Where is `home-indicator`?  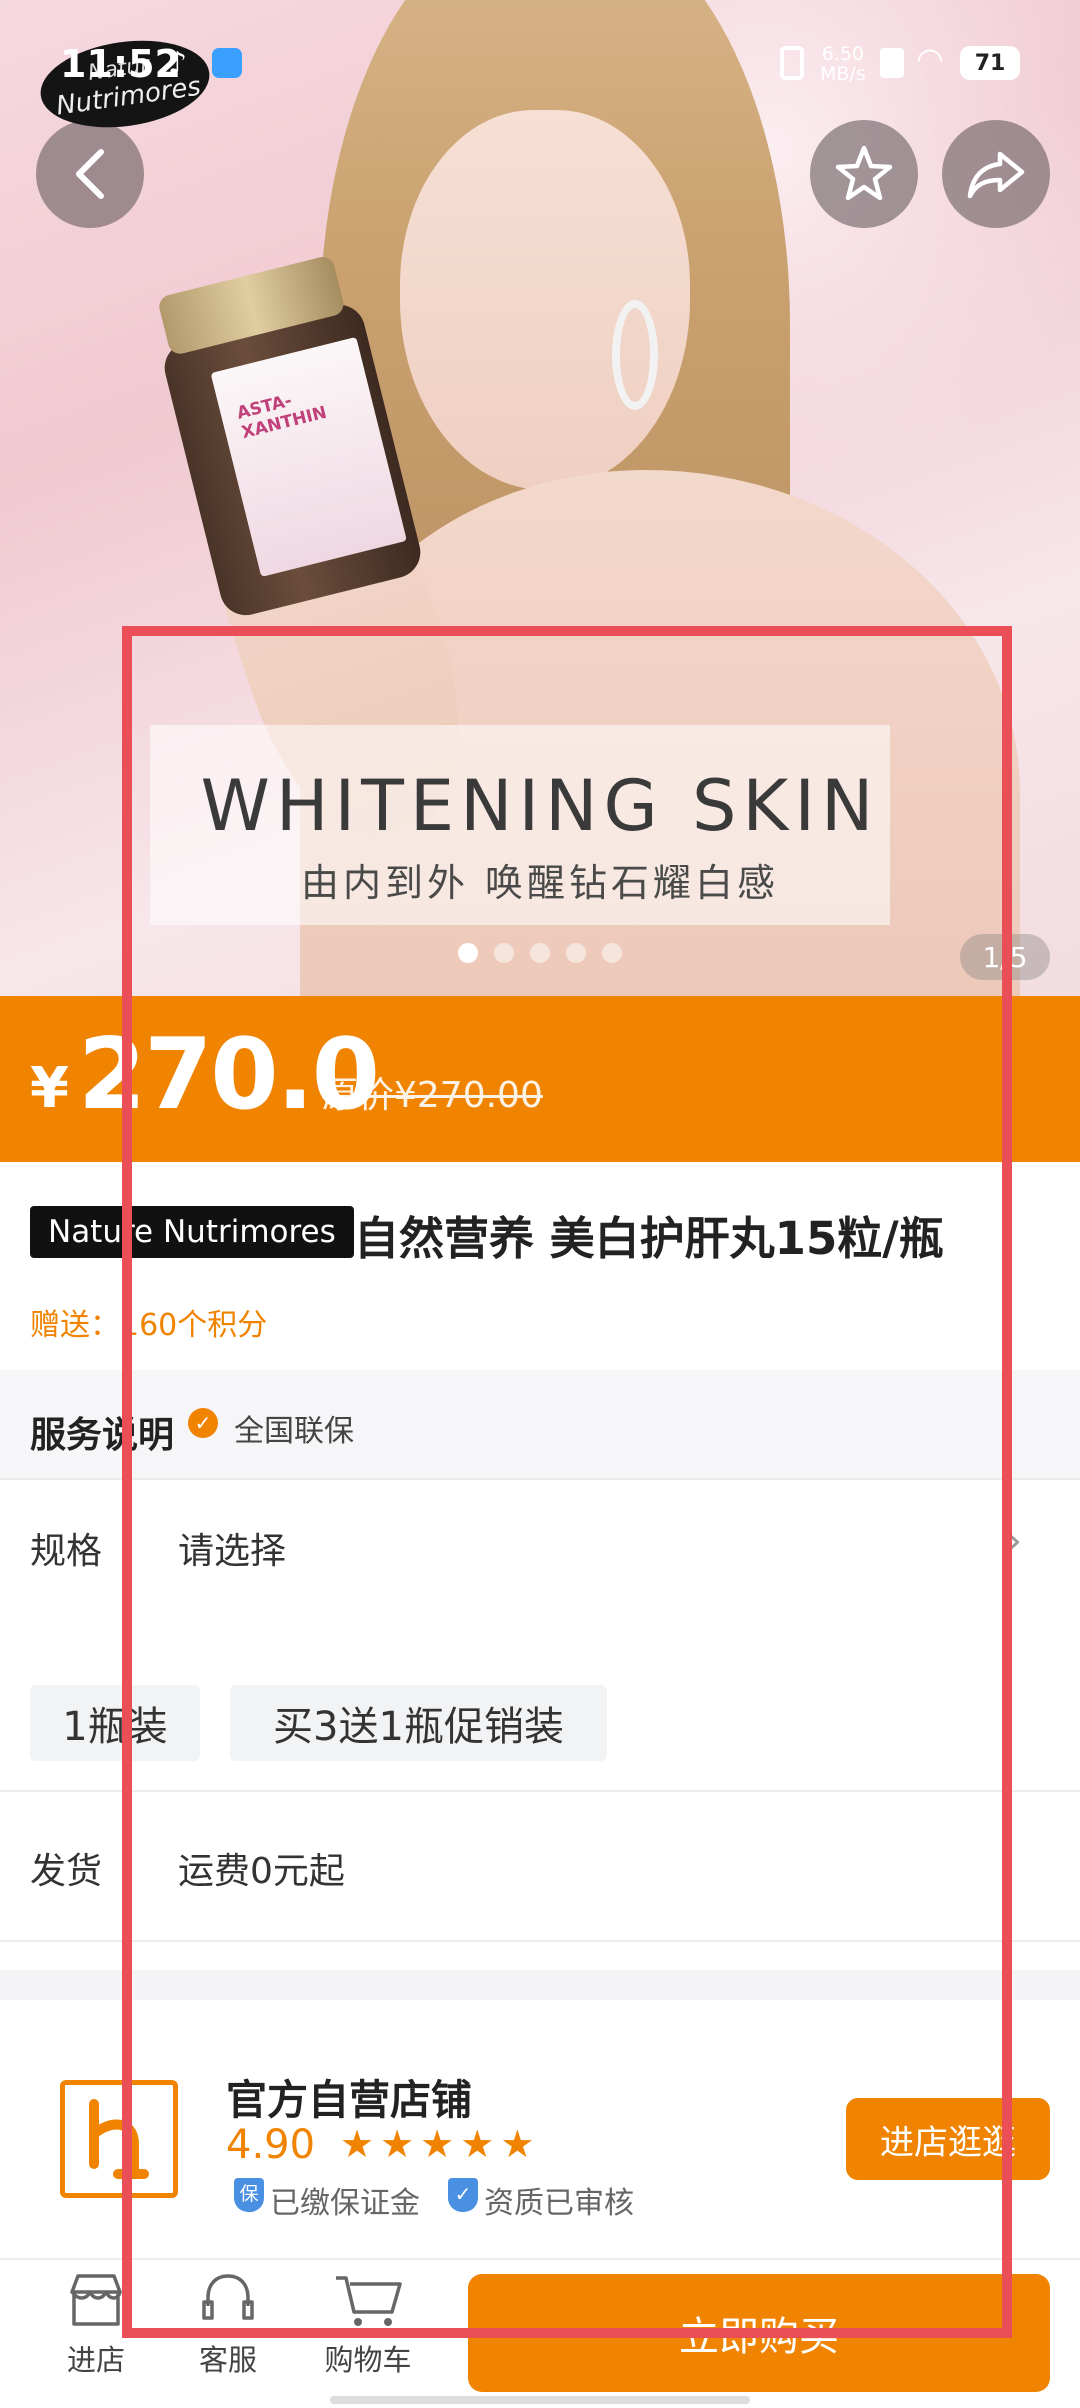 home-indicator is located at coordinates (540, 2400).